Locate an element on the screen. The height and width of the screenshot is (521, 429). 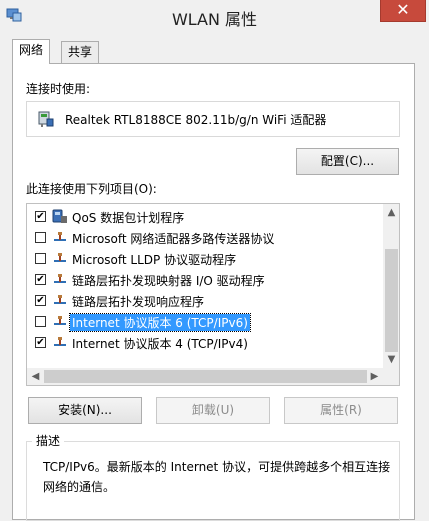
vertical-scroll-thumb is located at coordinates (391, 300).